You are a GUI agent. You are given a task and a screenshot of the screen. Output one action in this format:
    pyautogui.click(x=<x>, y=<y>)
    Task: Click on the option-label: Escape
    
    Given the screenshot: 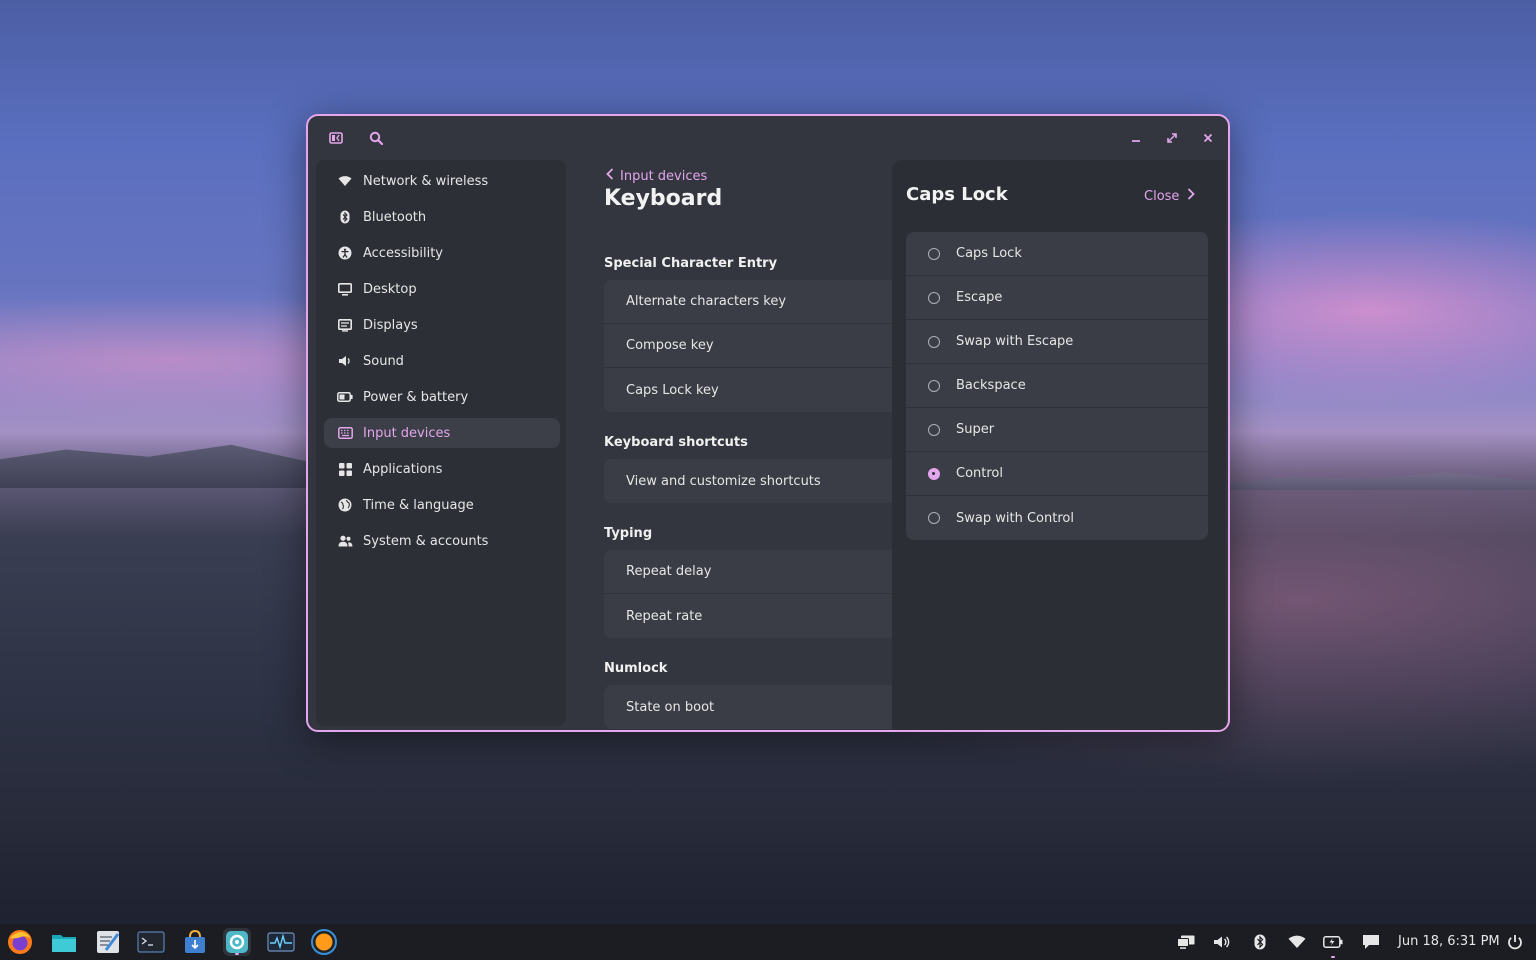 What is the action you would take?
    pyautogui.click(x=979, y=297)
    